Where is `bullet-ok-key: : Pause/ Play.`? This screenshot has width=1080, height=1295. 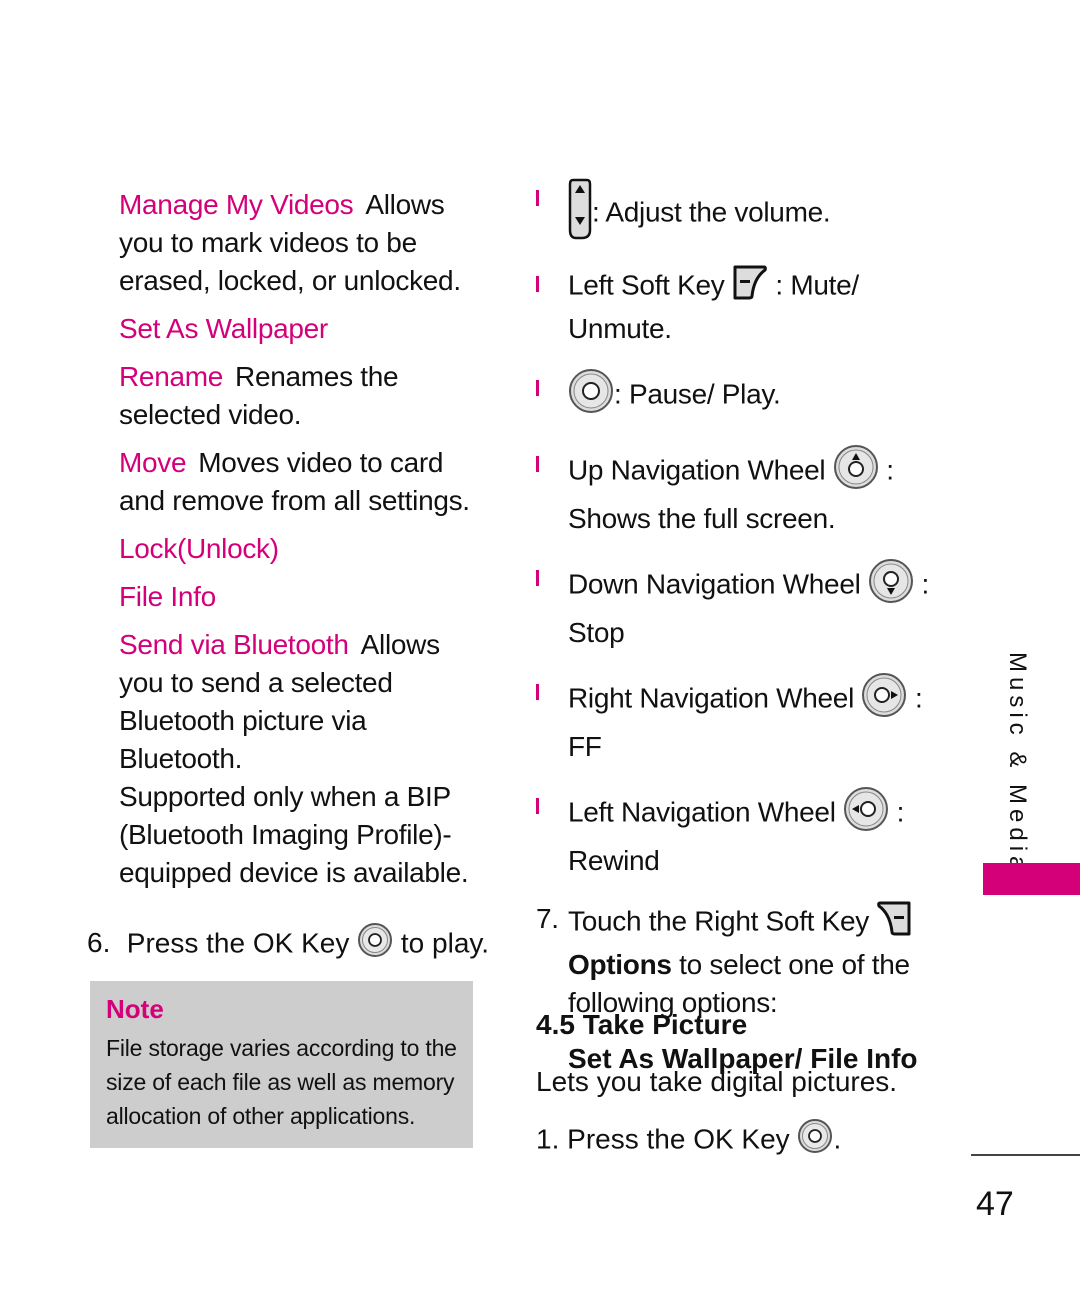 bullet-ok-key: : Pause/ Play. is located at coordinates (746, 396).